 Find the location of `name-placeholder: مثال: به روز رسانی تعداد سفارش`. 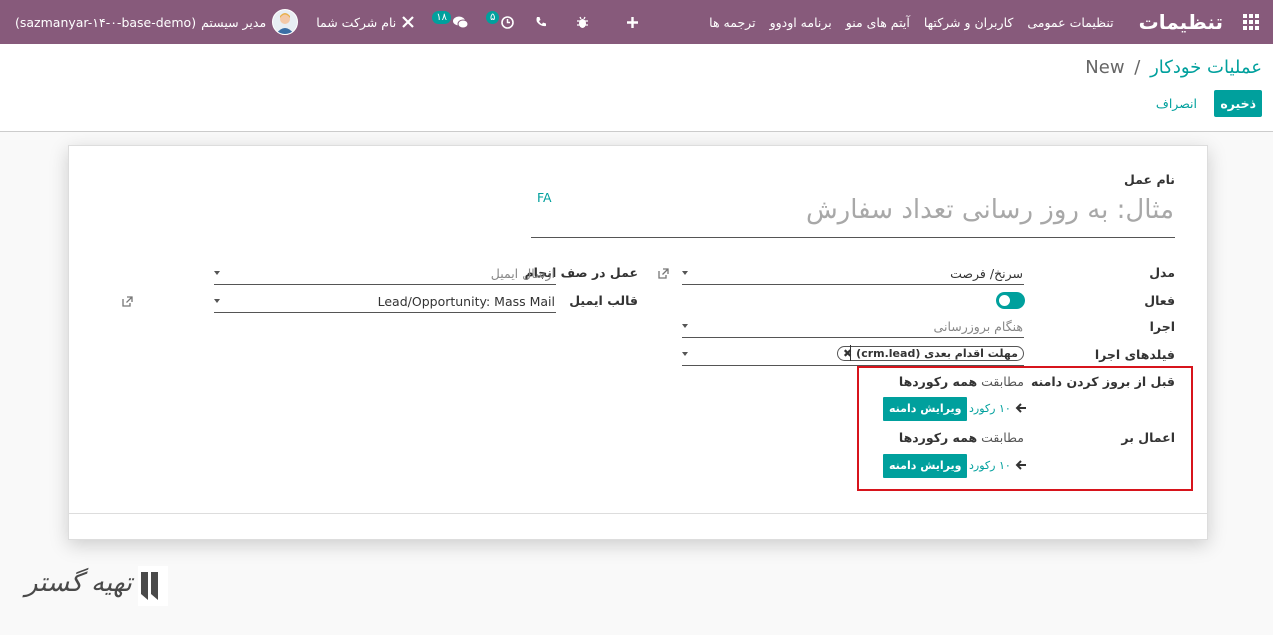

name-placeholder: مثال: به روز رسانی تعداد سفارش is located at coordinates (989, 210).